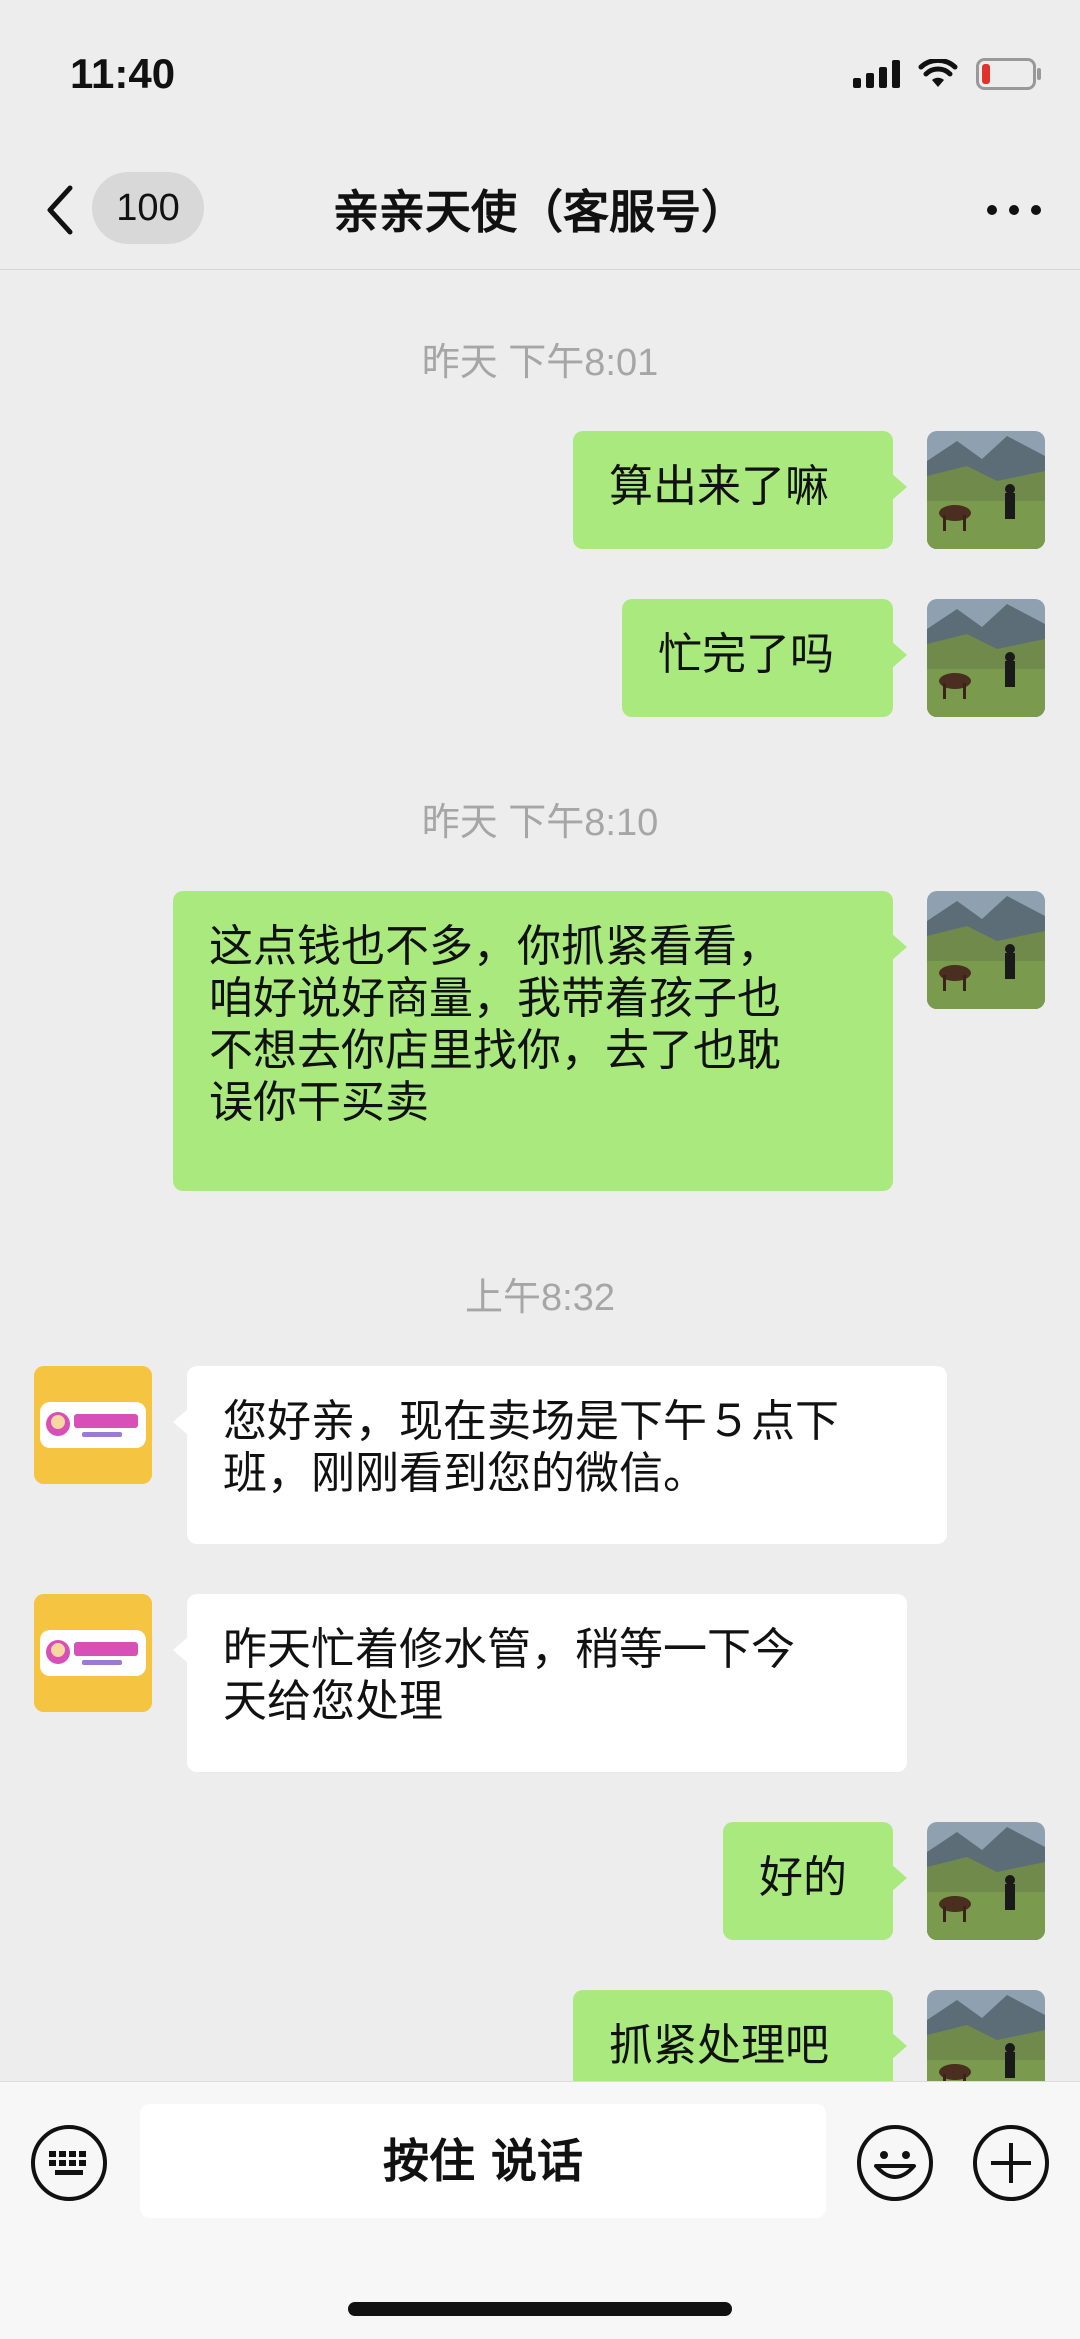 The image size is (1080, 2339). I want to click on battery-icon, so click(1009, 74).